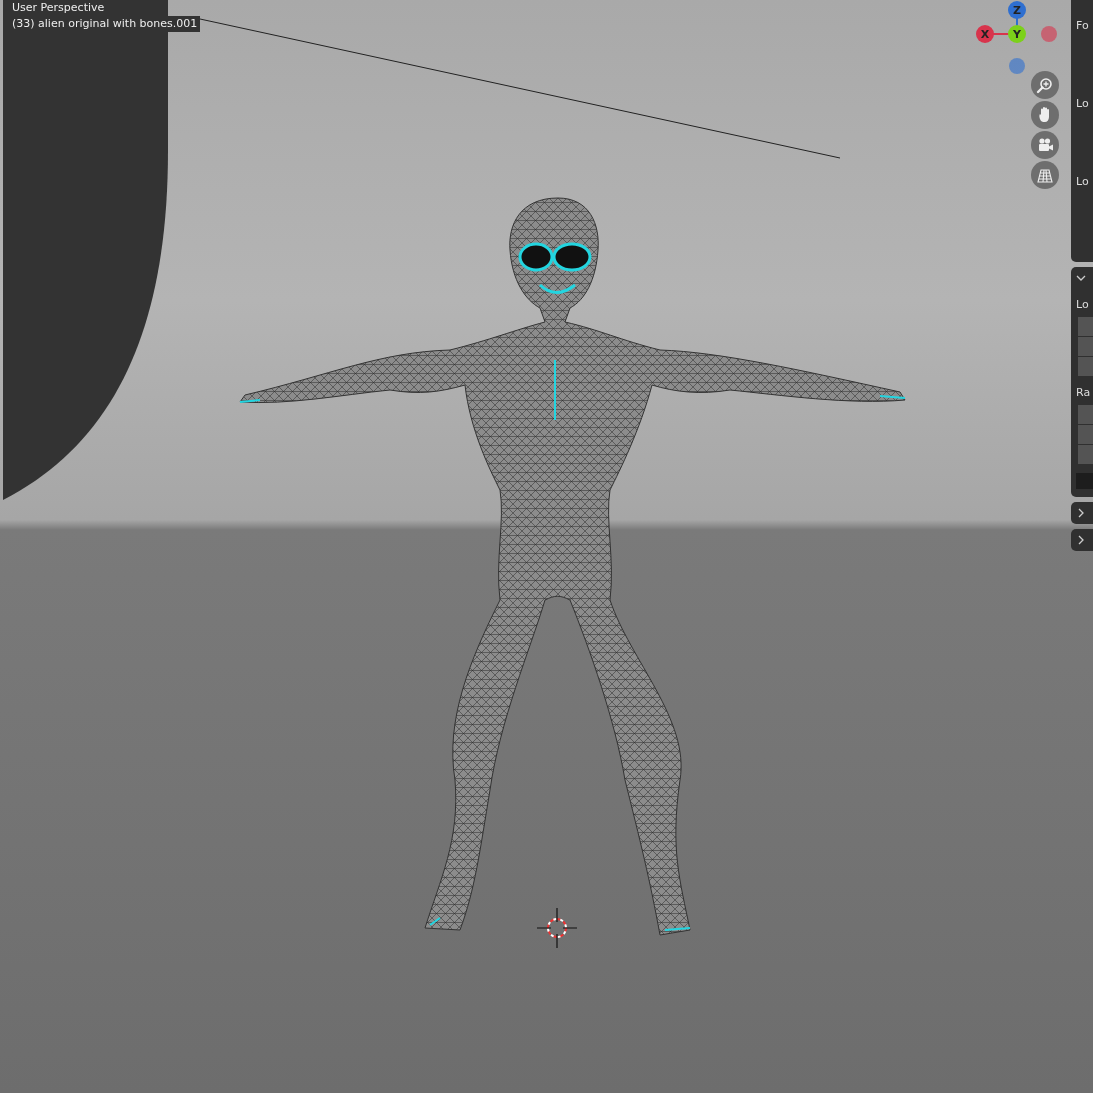  Describe the element at coordinates (1016, 40) in the screenshot. I see `axis-gizmo-drawing: Z X Y` at that location.